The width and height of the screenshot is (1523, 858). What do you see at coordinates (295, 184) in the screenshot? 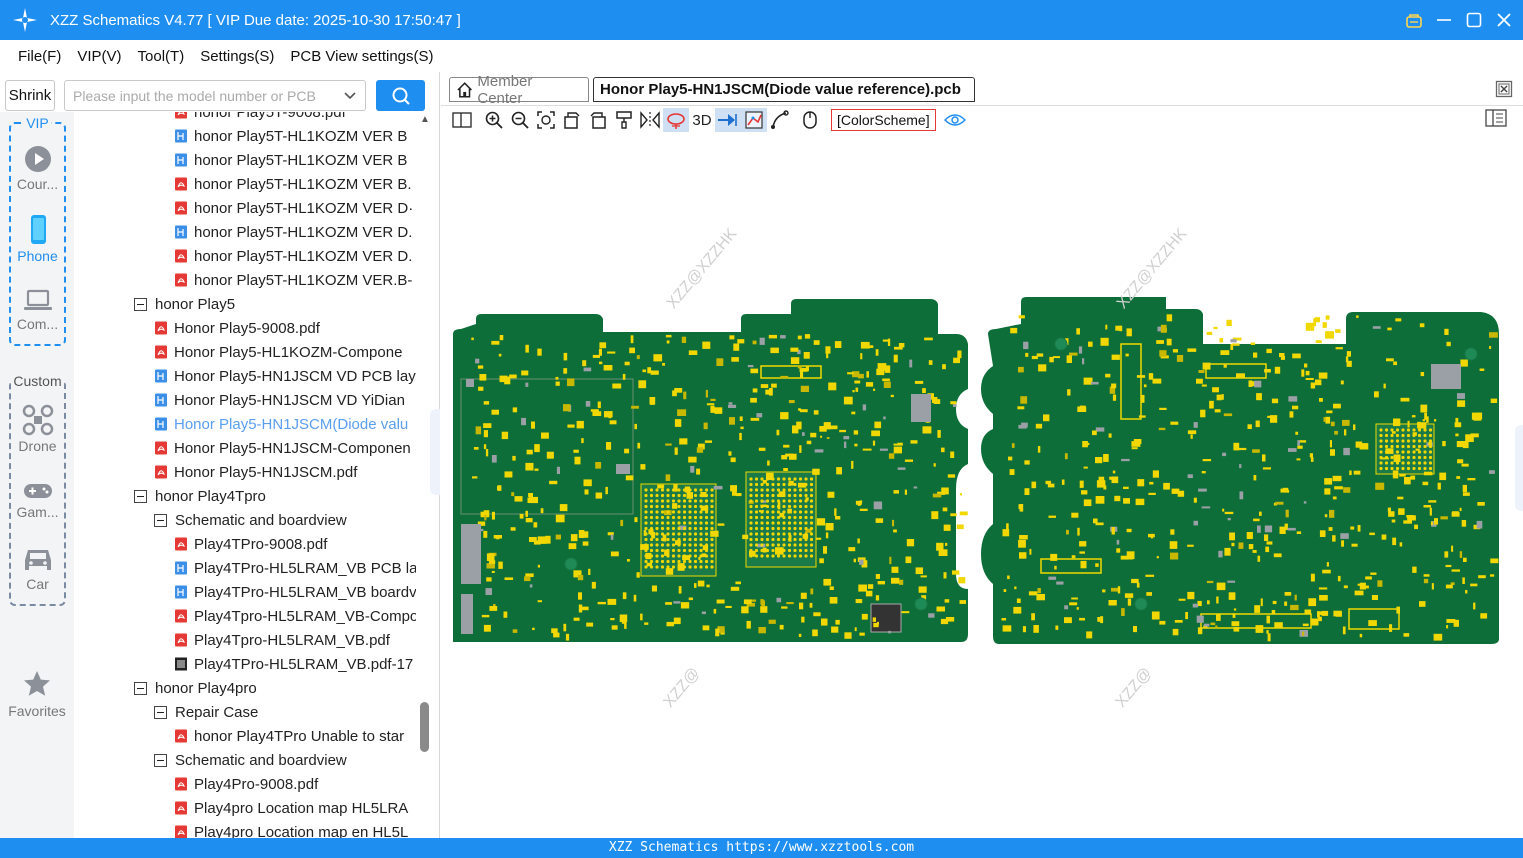
I see `tree-file: honor Play5T-HL1KOZM VER B.` at bounding box center [295, 184].